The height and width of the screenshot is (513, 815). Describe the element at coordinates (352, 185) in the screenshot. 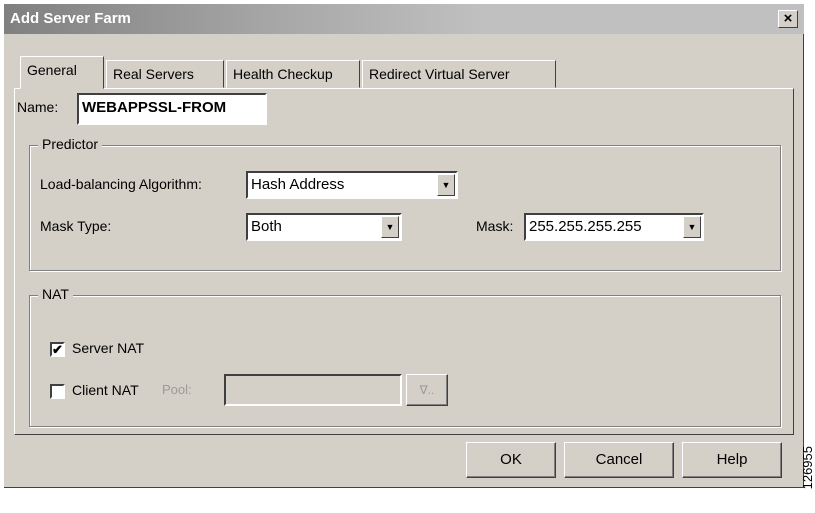

I see `algorithm-select: Hash Address ▼` at that location.